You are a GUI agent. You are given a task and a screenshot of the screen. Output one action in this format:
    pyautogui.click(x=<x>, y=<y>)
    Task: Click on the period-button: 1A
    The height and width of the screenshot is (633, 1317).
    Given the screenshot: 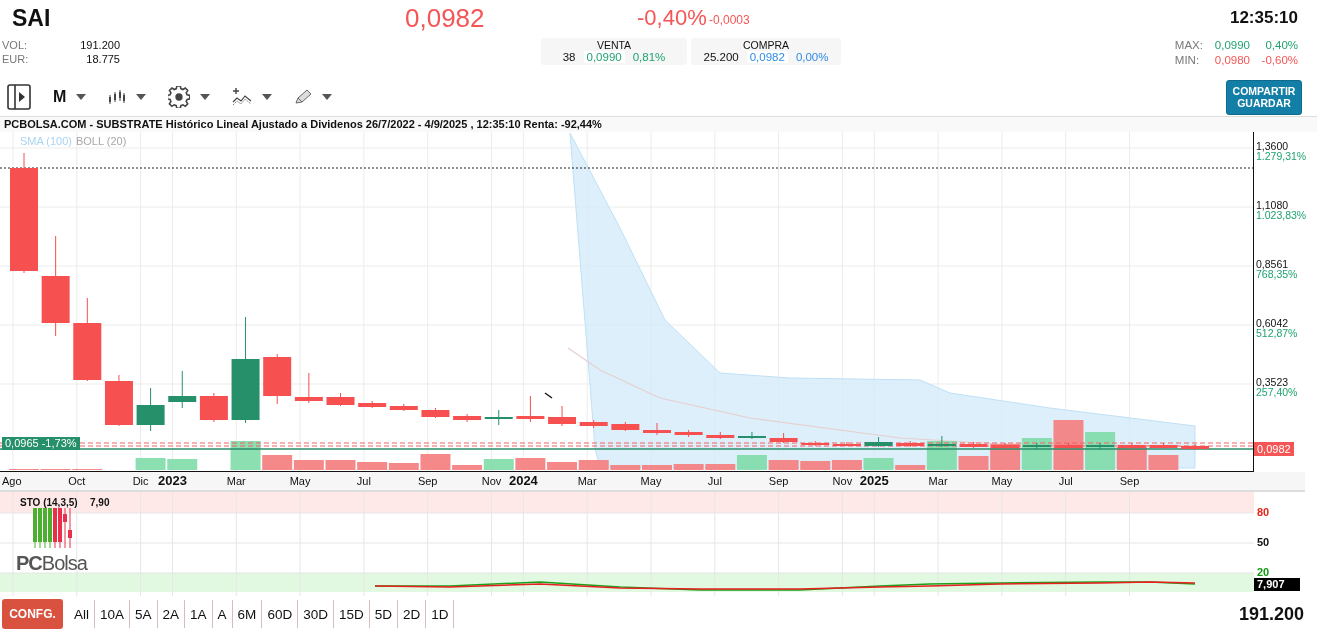 What is the action you would take?
    pyautogui.click(x=199, y=614)
    